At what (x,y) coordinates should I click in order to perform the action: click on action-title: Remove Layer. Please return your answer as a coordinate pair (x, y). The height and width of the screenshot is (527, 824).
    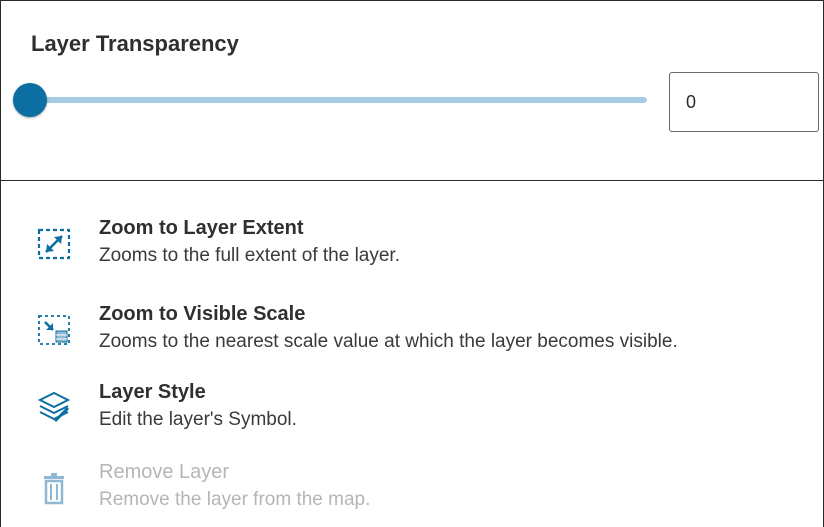
    Looking at the image, I should click on (164, 472).